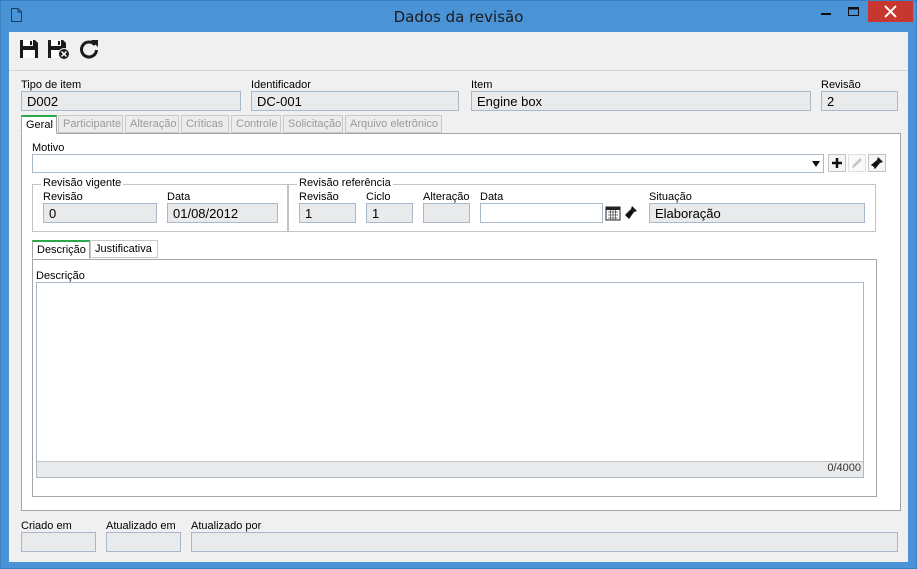  I want to click on tipo-field: D002, so click(131, 101).